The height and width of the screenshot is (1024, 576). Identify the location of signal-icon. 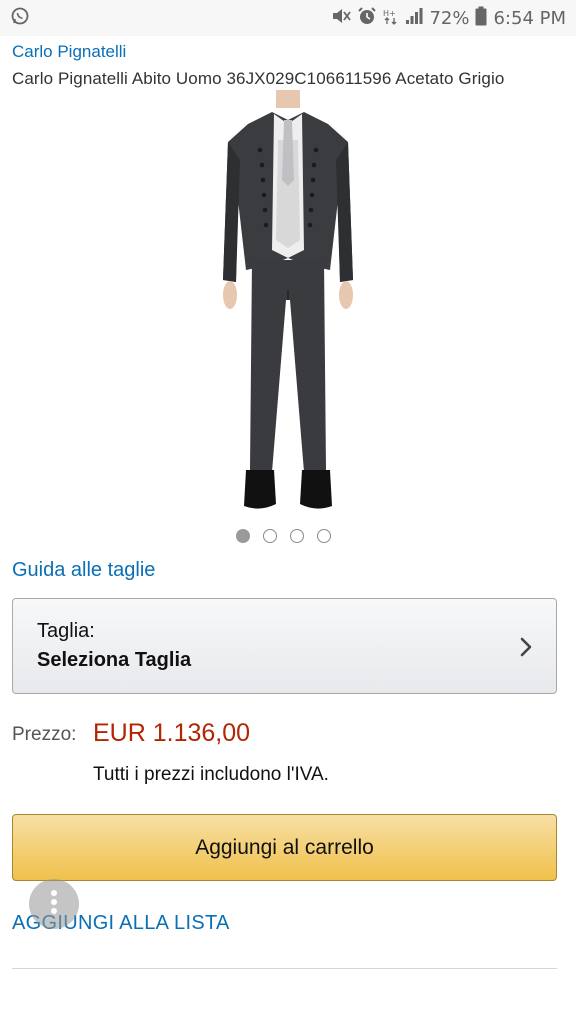
(414, 18).